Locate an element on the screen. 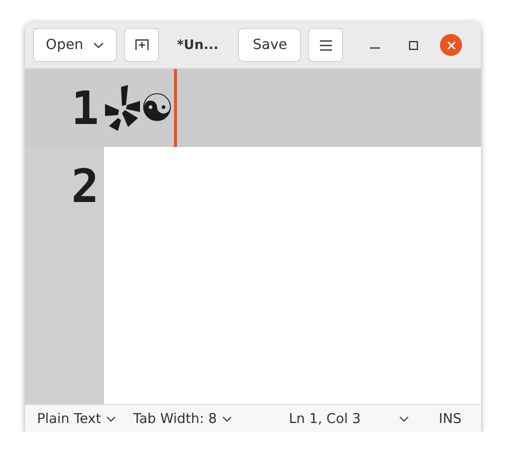 This screenshot has height=461, width=507. maximize-icon is located at coordinates (413, 45).